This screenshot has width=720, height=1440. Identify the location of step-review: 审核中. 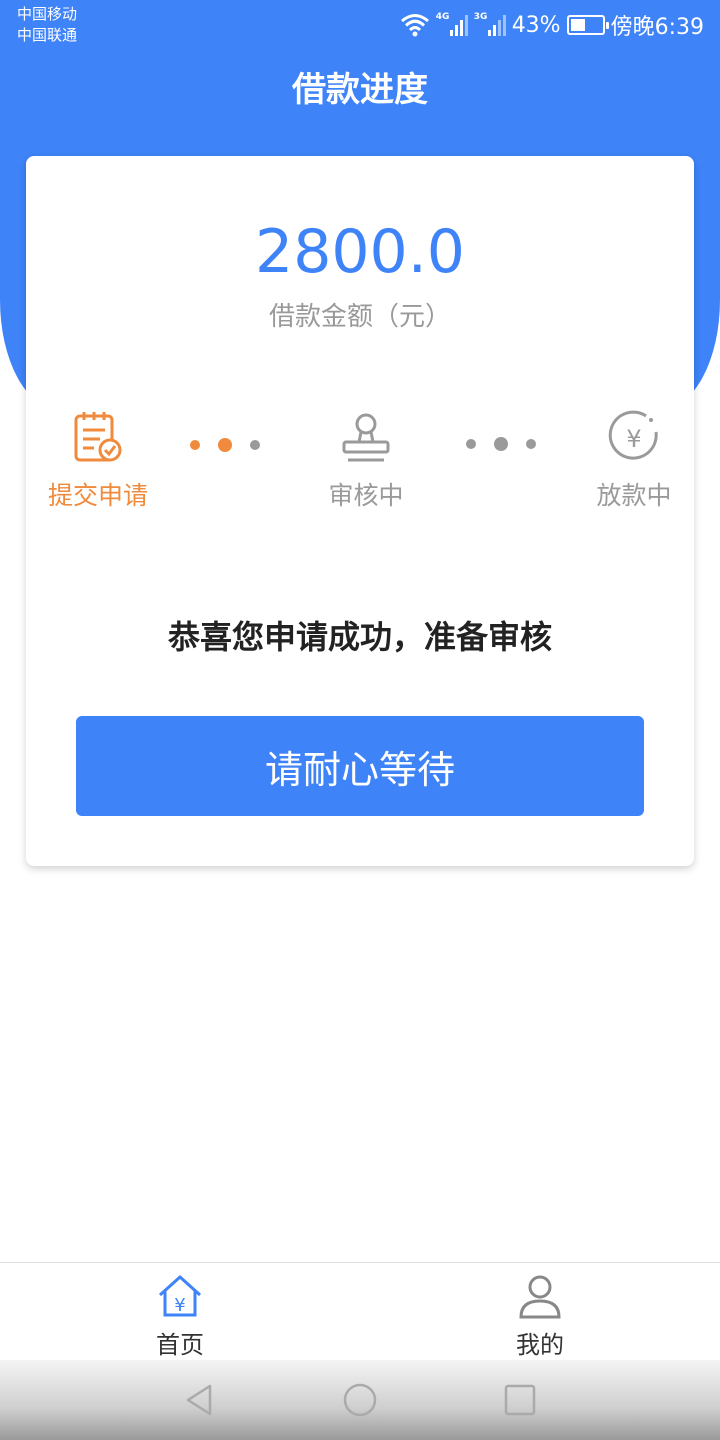
(366, 461).